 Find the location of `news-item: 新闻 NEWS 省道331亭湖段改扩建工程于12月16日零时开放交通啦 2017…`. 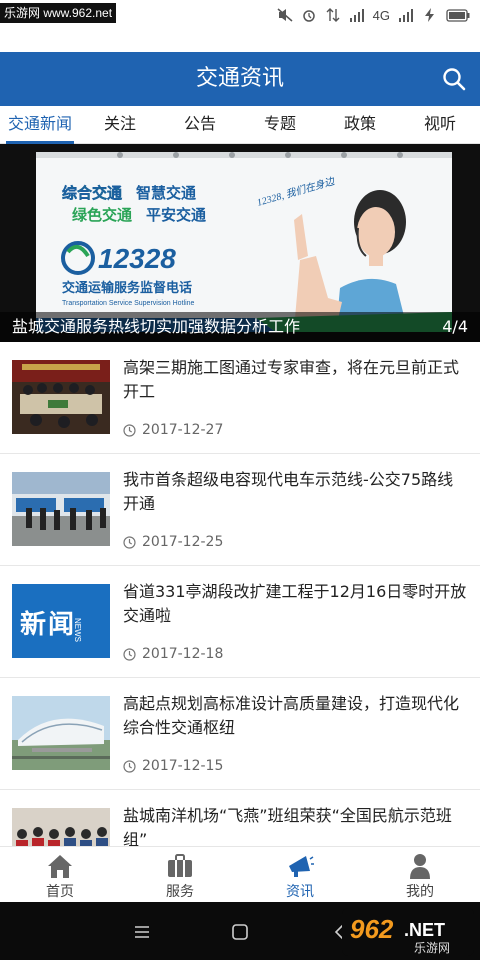

news-item: 新闻 NEWS 省道331亭湖段改扩建工程于12月16日零时开放交通啦 2017… is located at coordinates (240, 622).